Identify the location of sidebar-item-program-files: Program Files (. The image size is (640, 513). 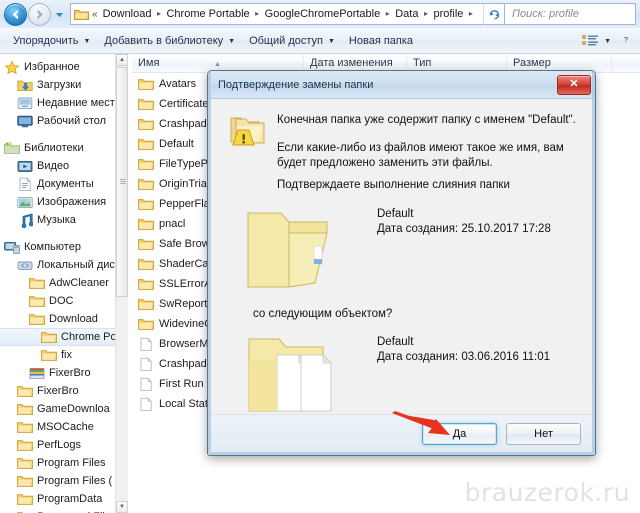
(64, 481).